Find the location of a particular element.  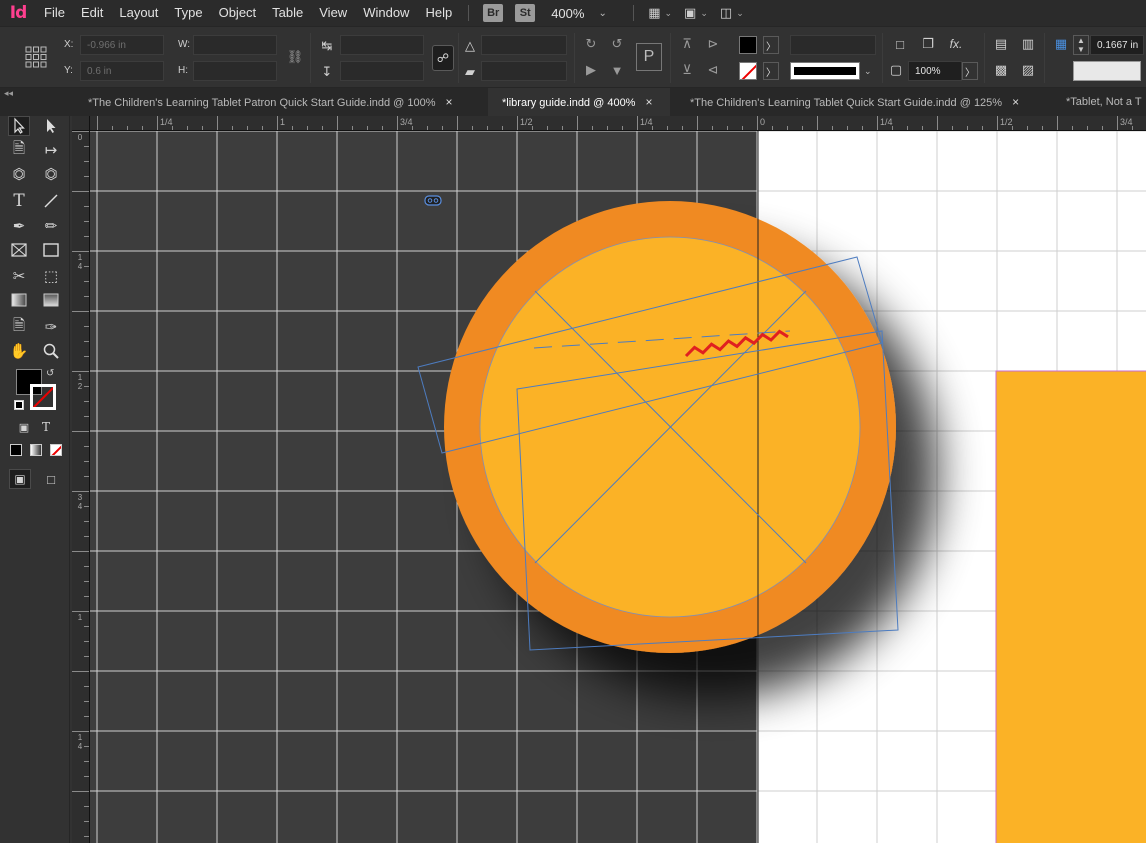

text-wrap-bounding-icon: ▥ is located at coordinates (1028, 44).